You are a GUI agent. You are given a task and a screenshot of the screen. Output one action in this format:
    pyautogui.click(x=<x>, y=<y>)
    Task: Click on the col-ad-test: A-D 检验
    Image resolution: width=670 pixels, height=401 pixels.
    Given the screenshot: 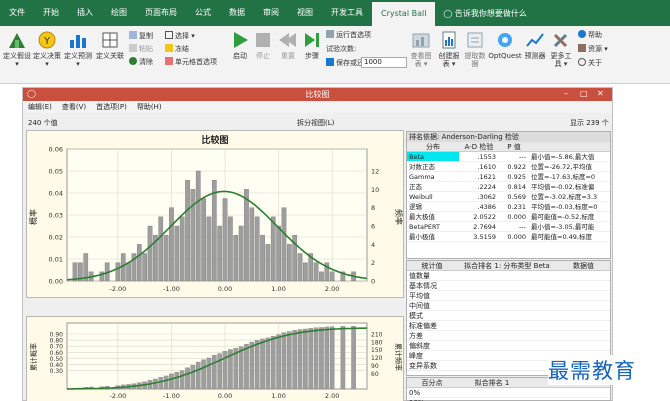 What is the action you would take?
    pyautogui.click(x=479, y=146)
    